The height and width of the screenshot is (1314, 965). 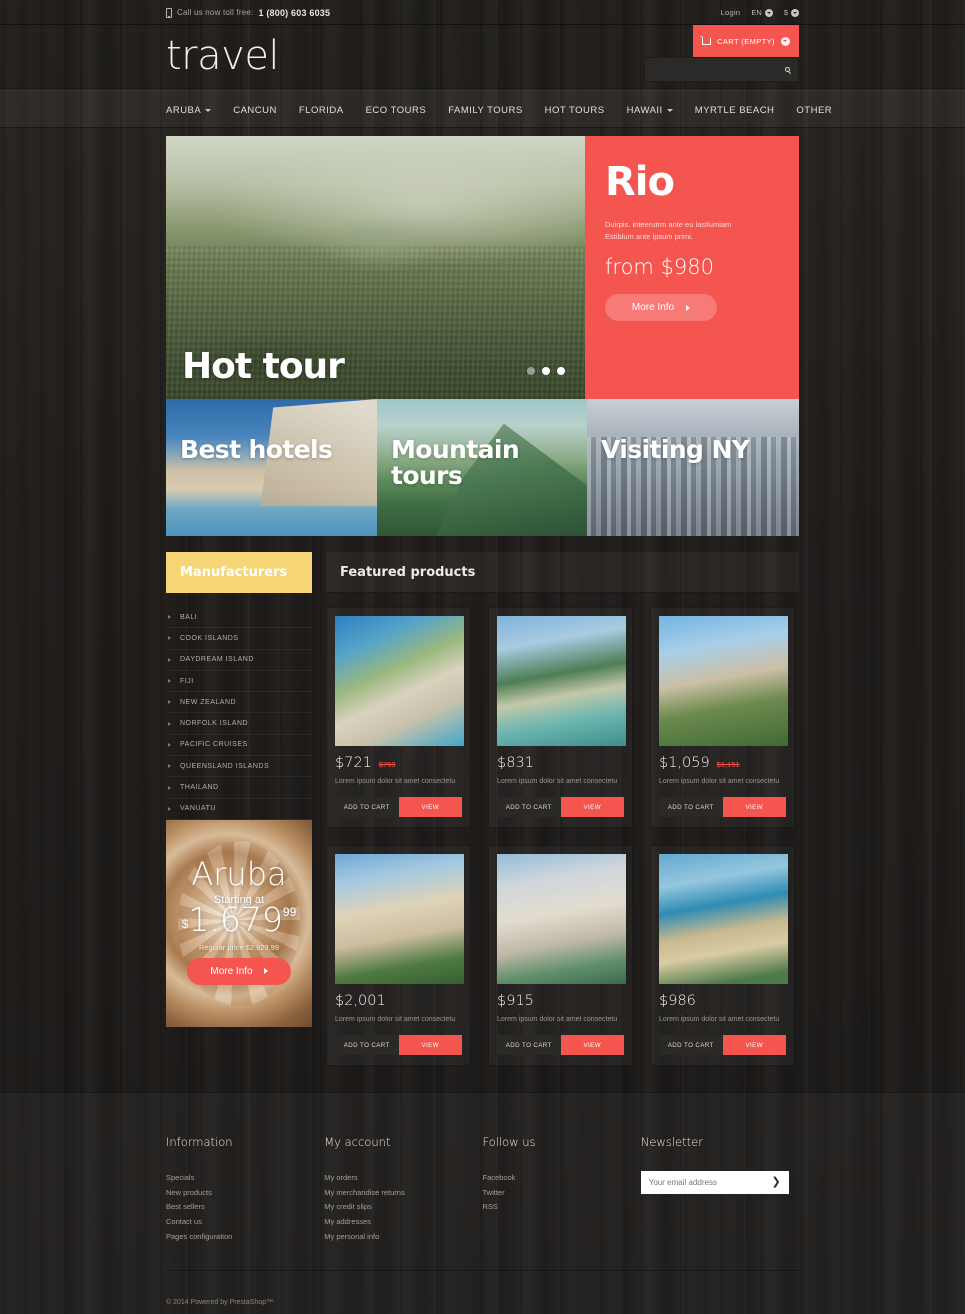 I want to click on footer-link: RSS, so click(x=562, y=1207).